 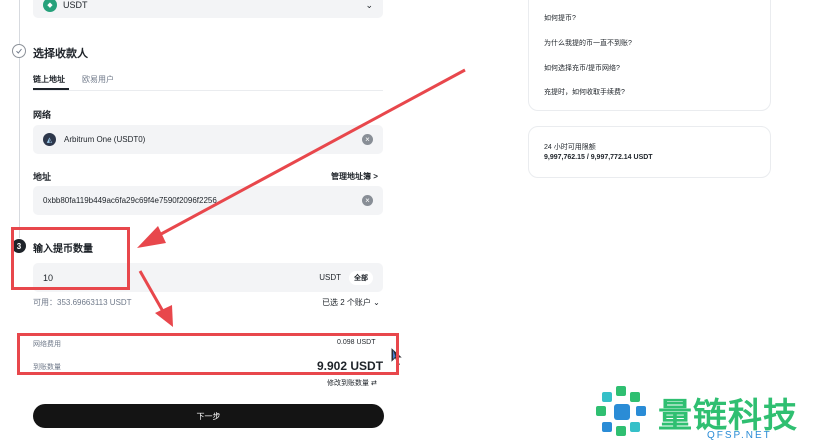 What do you see at coordinates (621, 411) in the screenshot?
I see `brand-logo-icon` at bounding box center [621, 411].